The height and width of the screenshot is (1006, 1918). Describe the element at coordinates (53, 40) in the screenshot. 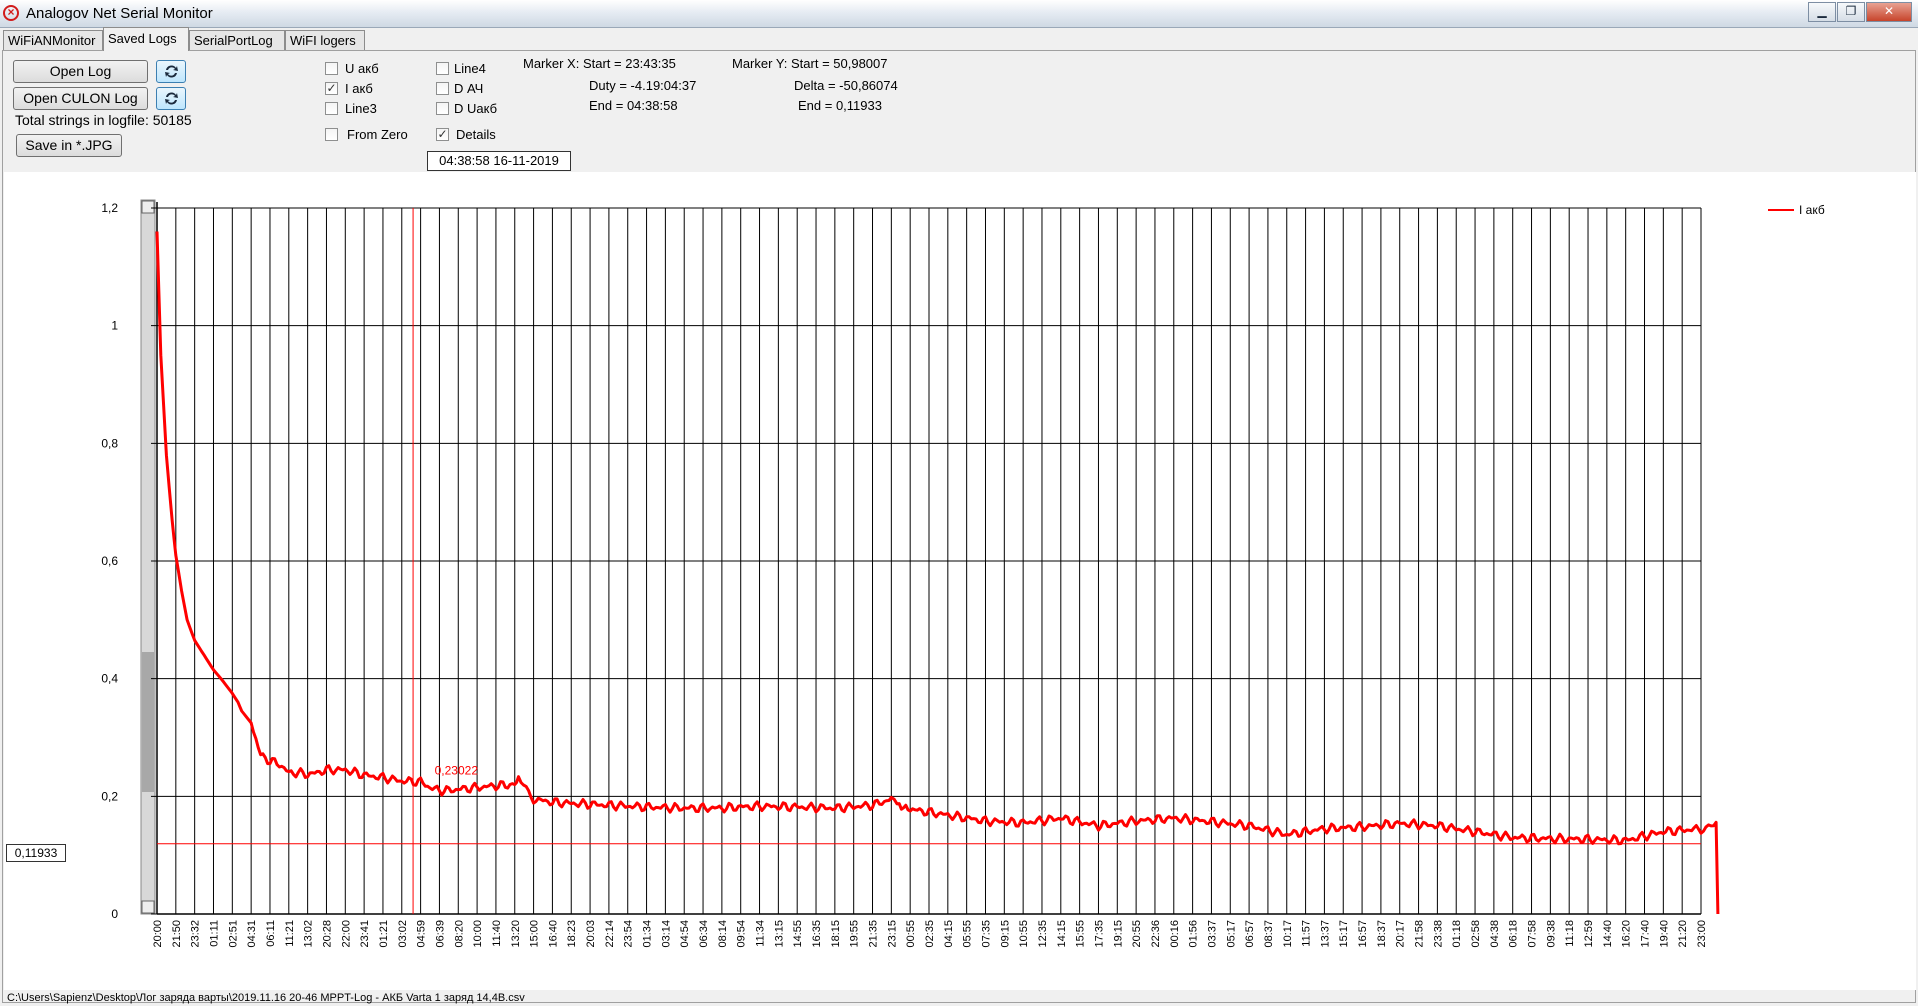

I see `tab-wifianmonitor: WiFiANMonitor` at that location.